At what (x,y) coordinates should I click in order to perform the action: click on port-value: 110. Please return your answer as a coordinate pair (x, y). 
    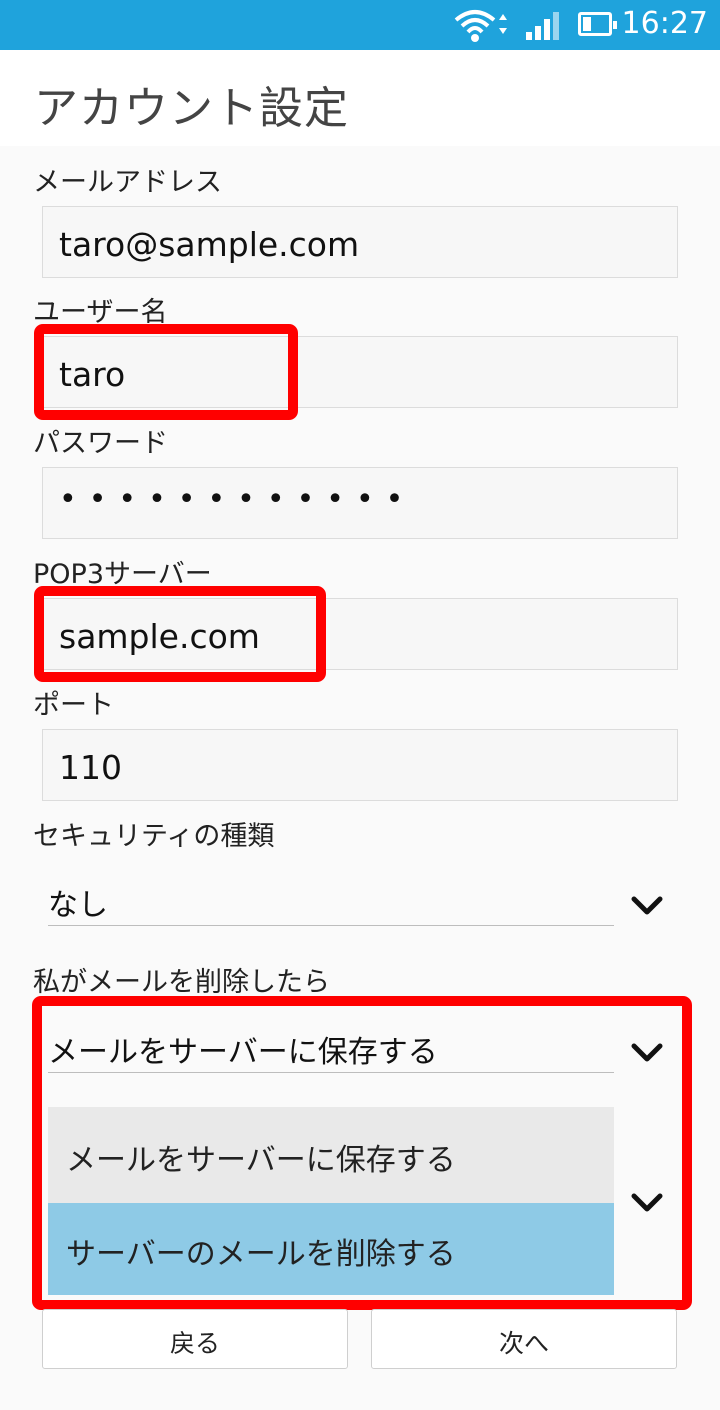
    Looking at the image, I should click on (90, 767).